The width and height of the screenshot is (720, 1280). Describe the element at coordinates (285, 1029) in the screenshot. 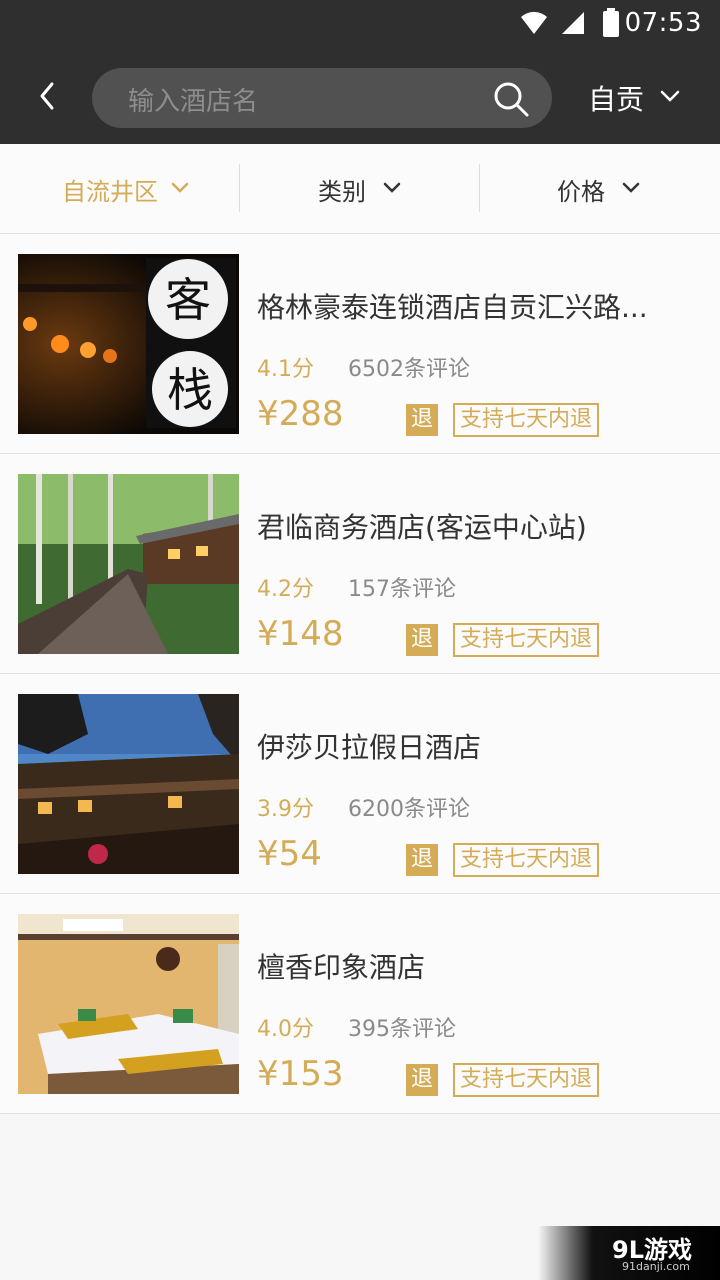

I see `hotel-score: 4.0分` at that location.